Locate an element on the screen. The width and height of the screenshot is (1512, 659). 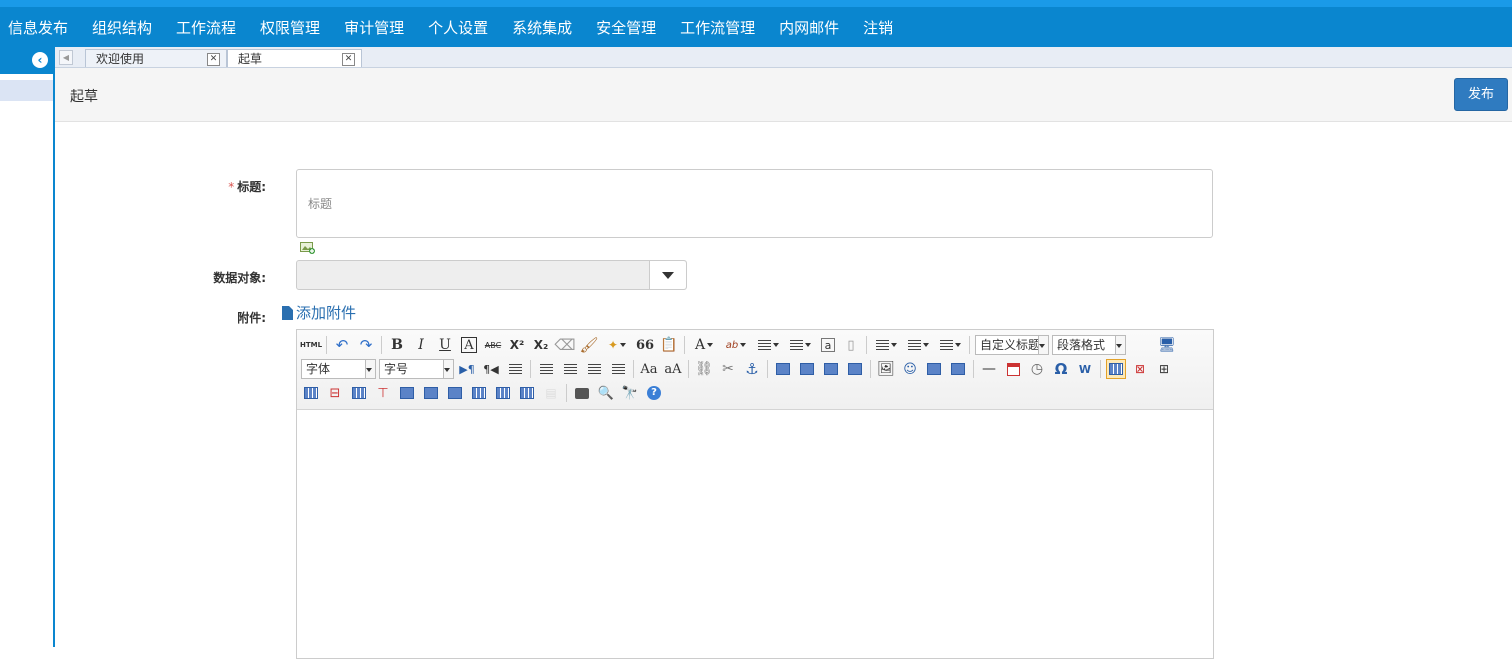
tab-draft: 起草 ✕ is located at coordinates (294, 58).